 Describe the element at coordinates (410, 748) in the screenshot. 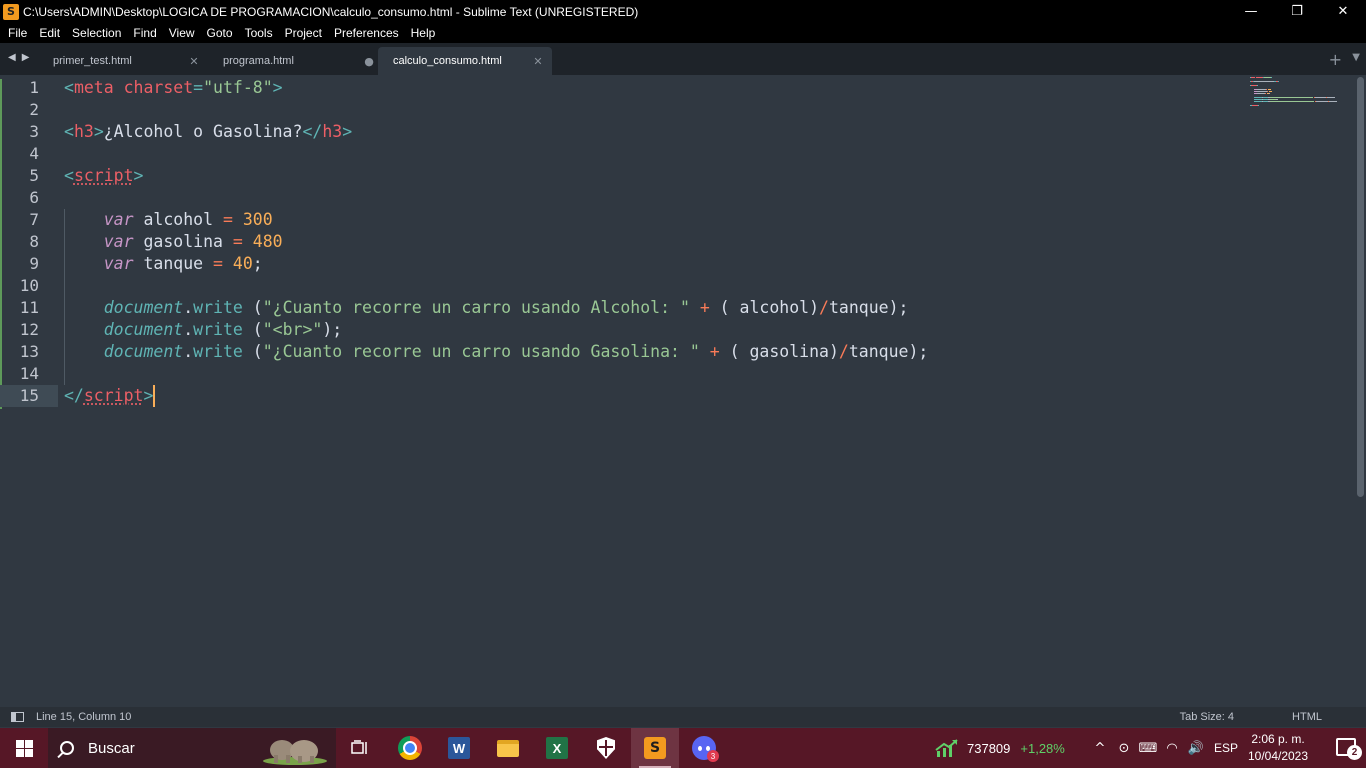

I see `chrome-taskbar-button` at that location.